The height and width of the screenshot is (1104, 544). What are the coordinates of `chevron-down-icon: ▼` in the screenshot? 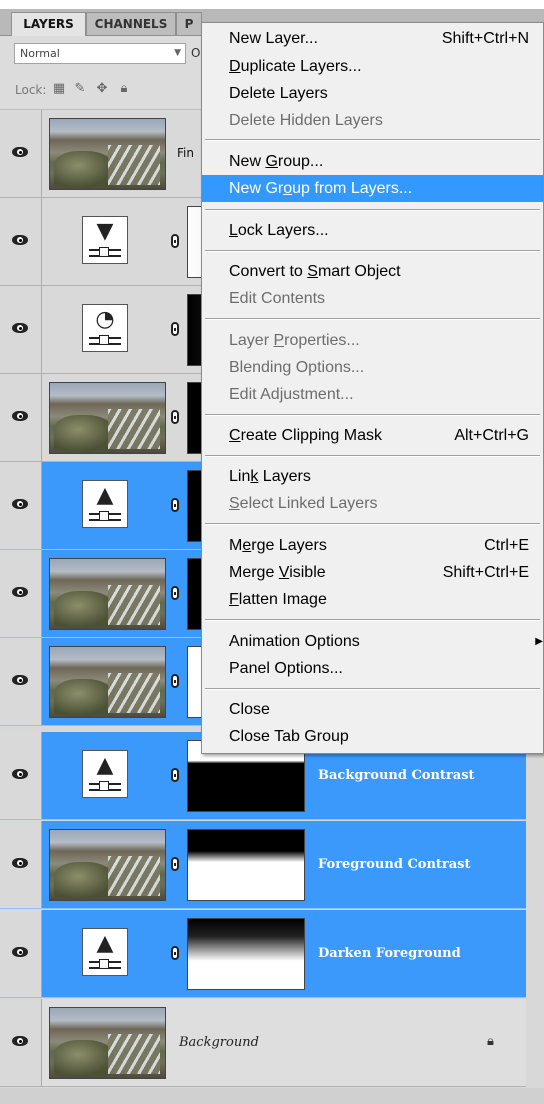 It's located at (177, 53).